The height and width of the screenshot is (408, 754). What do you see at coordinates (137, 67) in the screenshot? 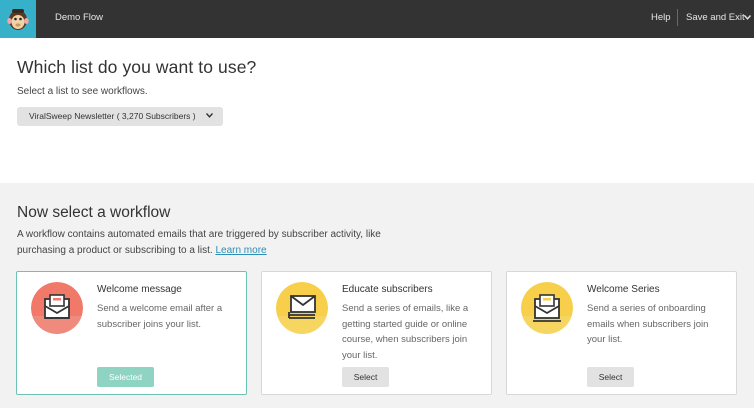
I see `list-section-title: Which list do you want to use?` at bounding box center [137, 67].